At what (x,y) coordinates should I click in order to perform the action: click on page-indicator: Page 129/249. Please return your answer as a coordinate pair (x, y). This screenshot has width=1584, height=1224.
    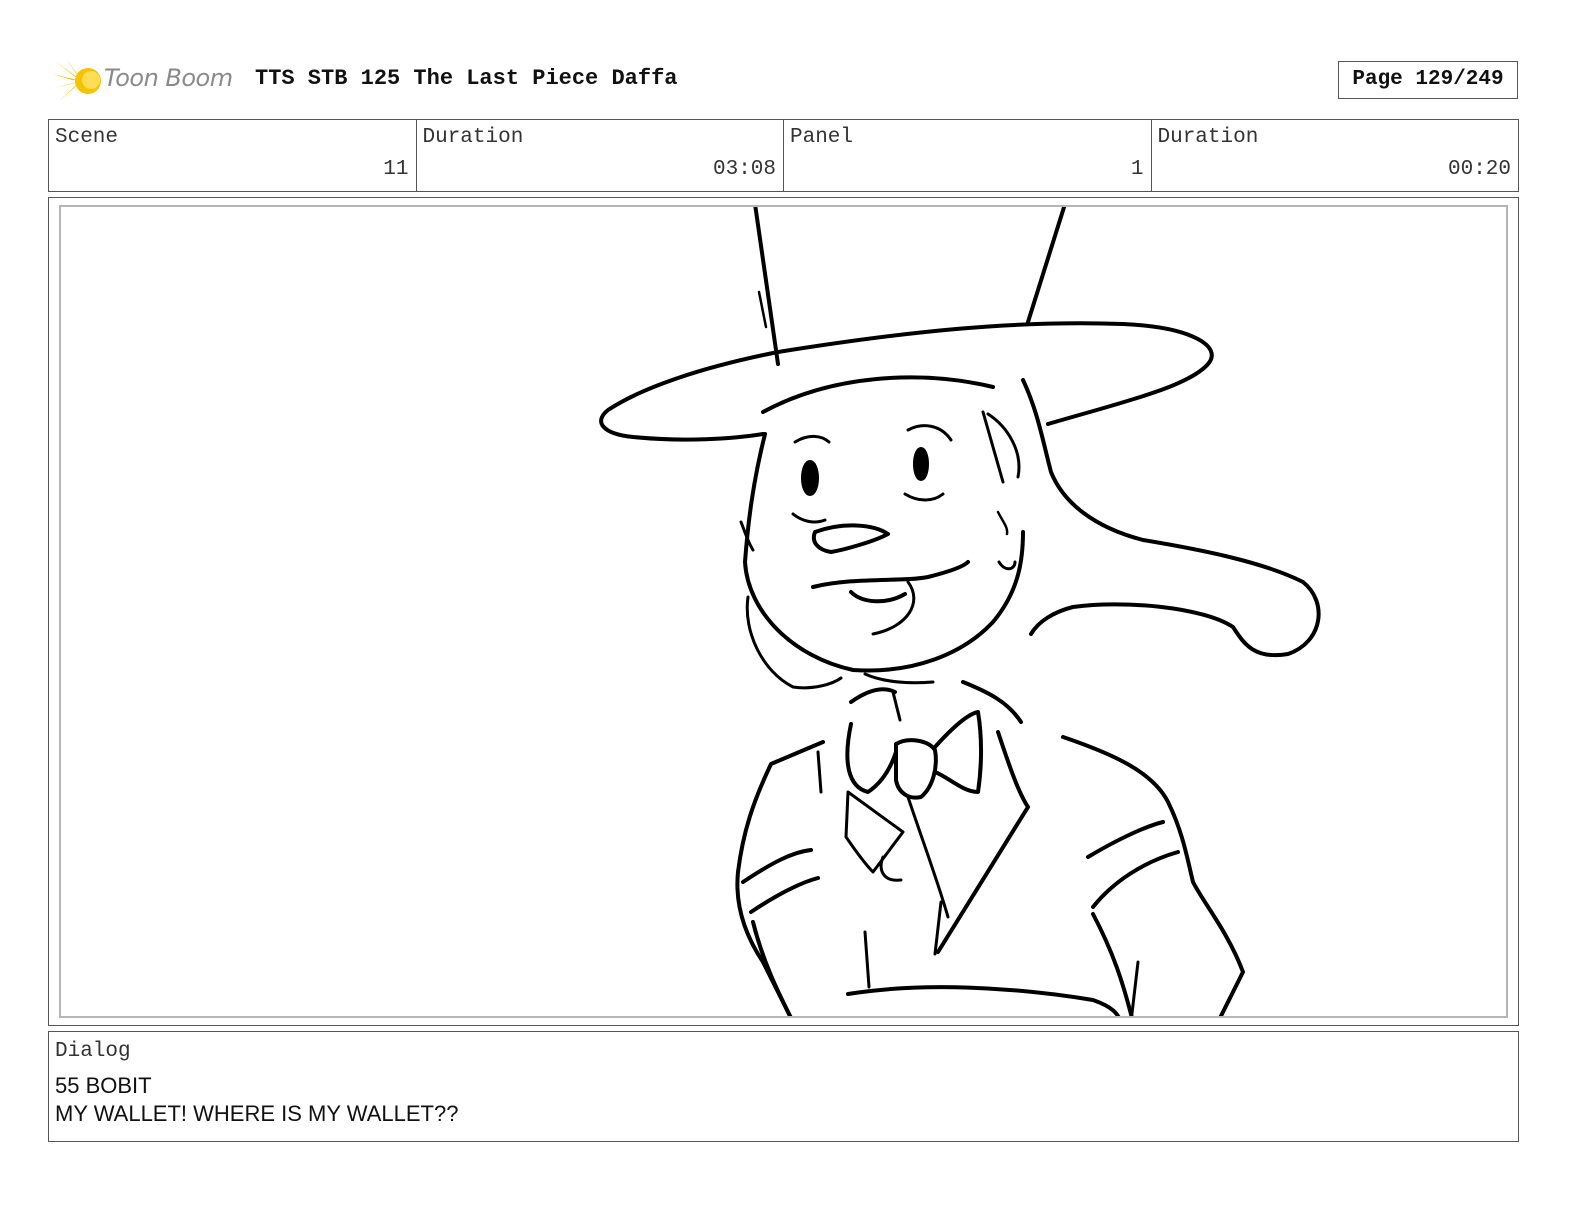
    Looking at the image, I should click on (1428, 80).